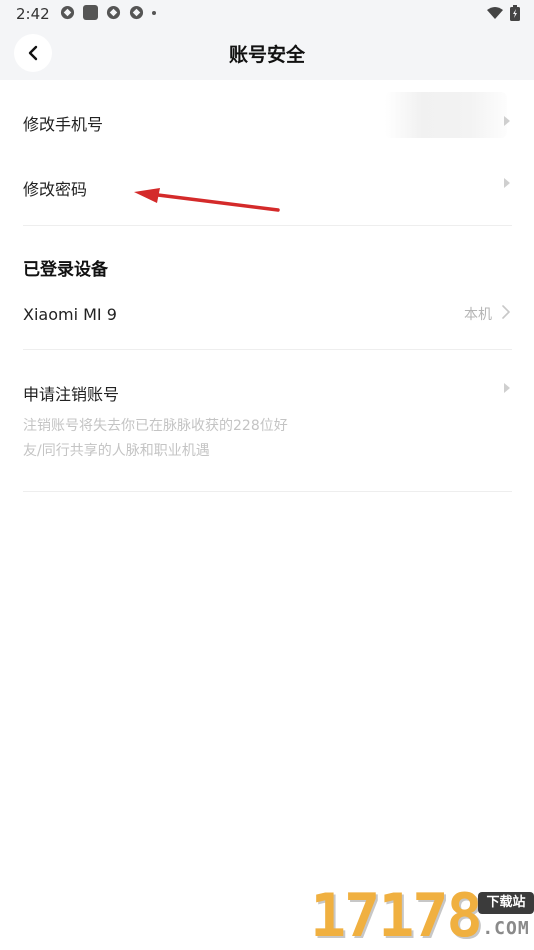 The width and height of the screenshot is (534, 950). Describe the element at coordinates (33, 14) in the screenshot. I see `status-time: 2:42` at that location.